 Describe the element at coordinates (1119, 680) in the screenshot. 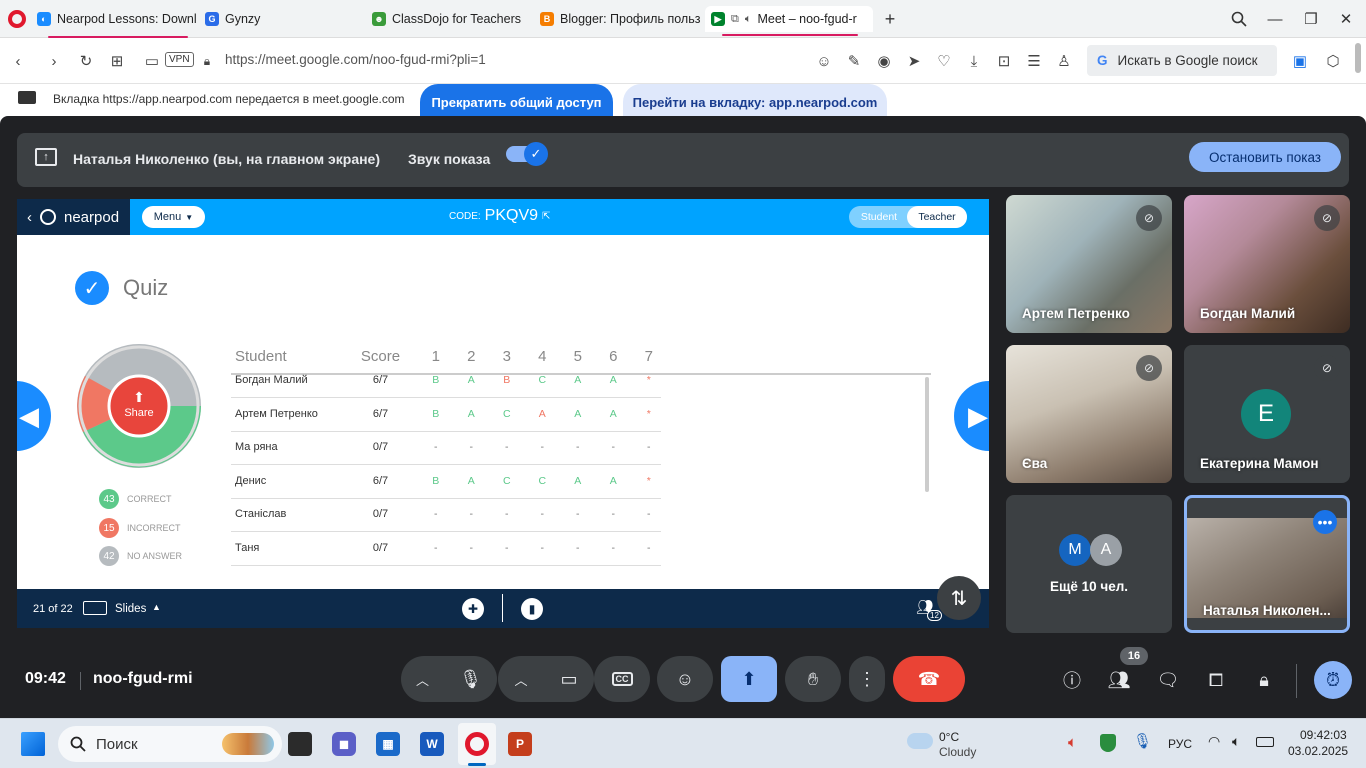

I see `people-icon: 👥︎` at that location.